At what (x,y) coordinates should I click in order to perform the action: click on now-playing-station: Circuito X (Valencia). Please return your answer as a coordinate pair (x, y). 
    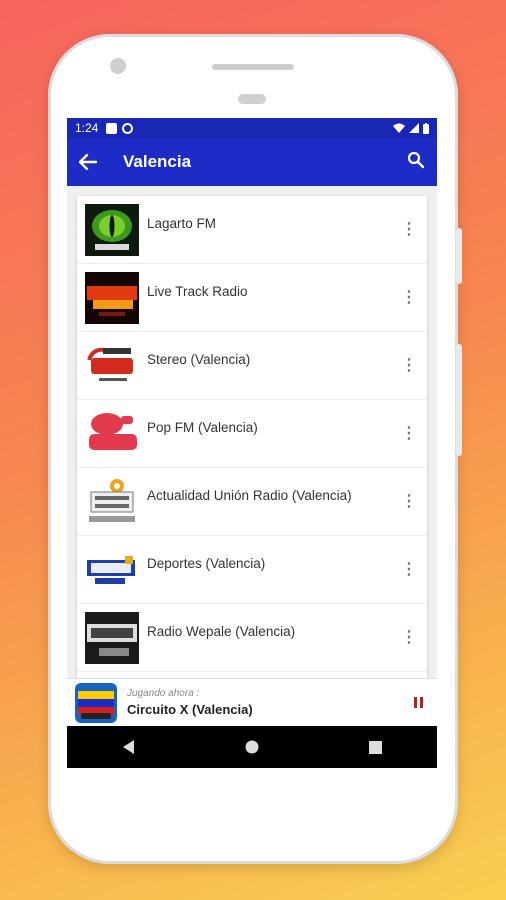
    Looking at the image, I should click on (190, 709).